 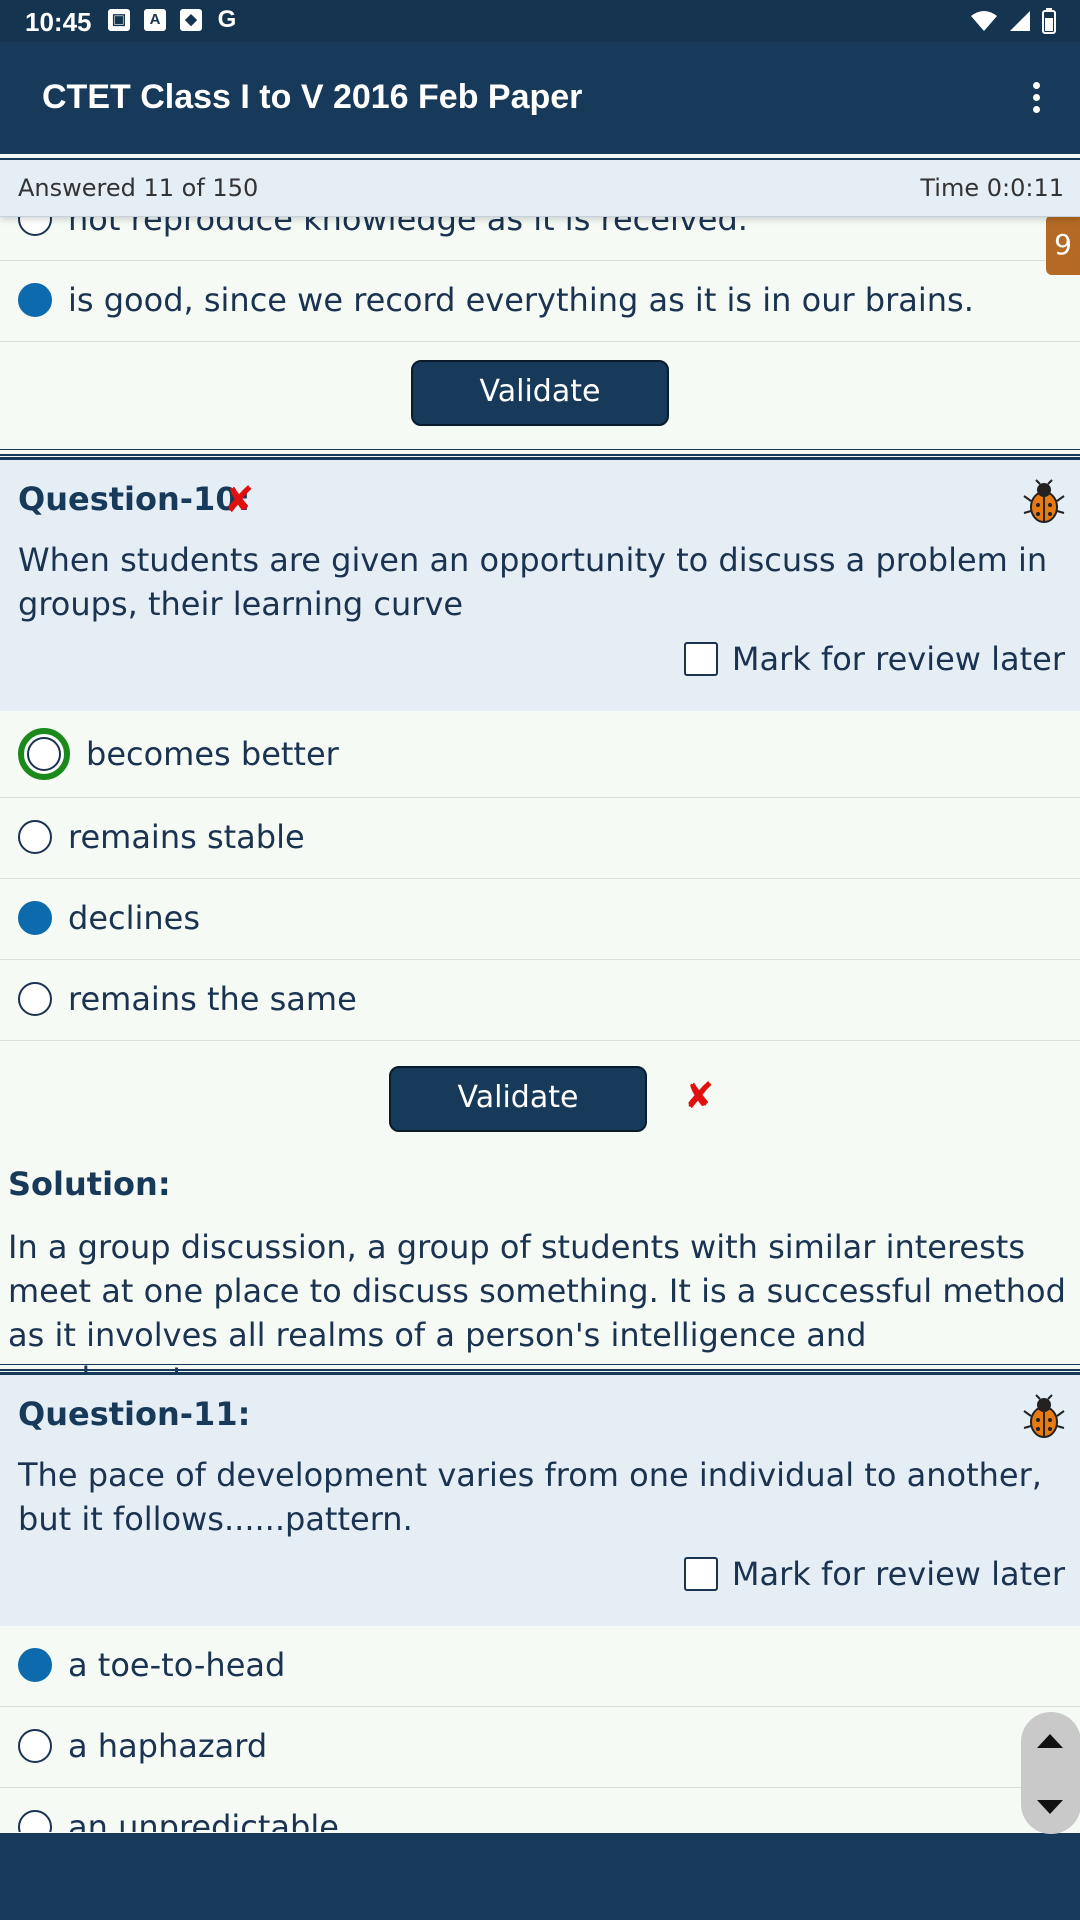 What do you see at coordinates (540, 1000) in the screenshot?
I see `q10-option-4: remains the same` at bounding box center [540, 1000].